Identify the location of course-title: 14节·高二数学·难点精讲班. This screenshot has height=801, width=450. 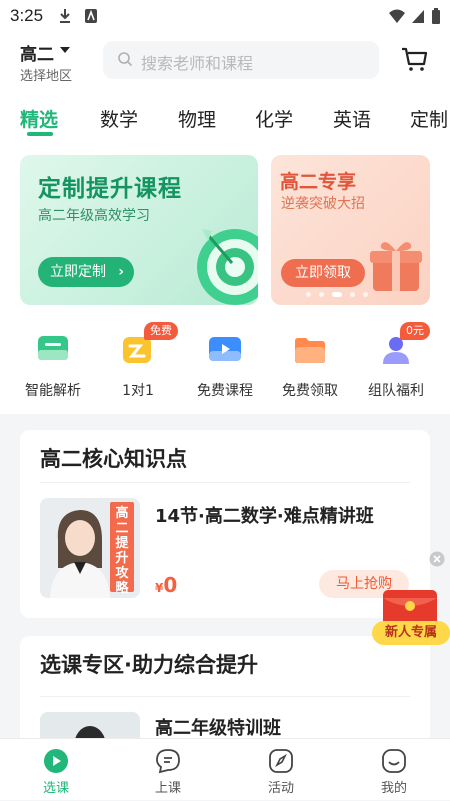
(264, 515).